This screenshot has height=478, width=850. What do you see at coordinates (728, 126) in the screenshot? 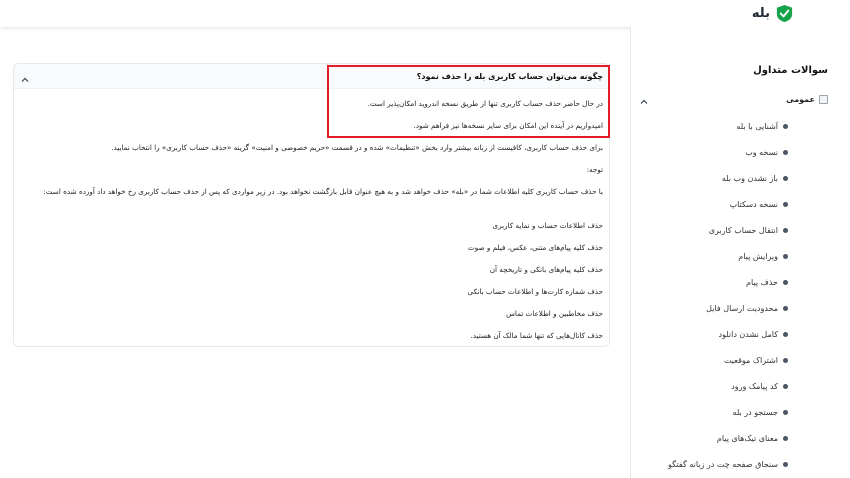
I see `sidebar-item: آشنایی با بله` at bounding box center [728, 126].